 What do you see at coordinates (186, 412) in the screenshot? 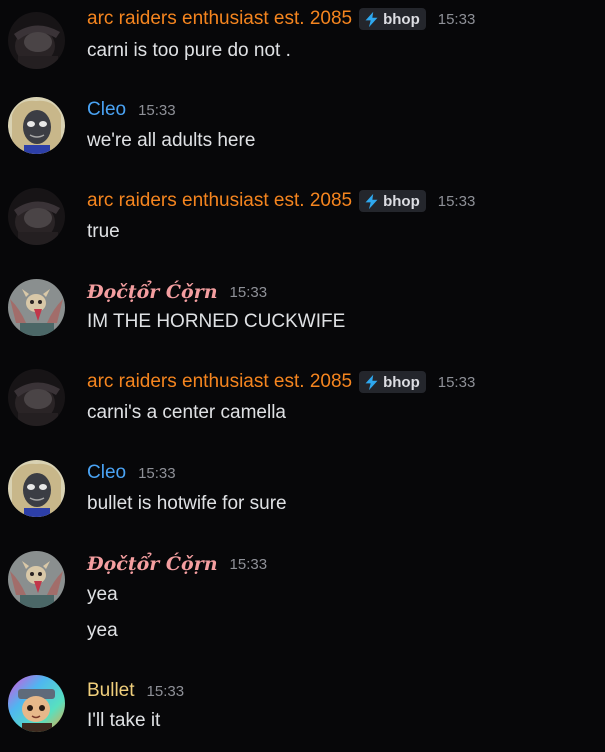
I see `message-text: carni's a center camella` at bounding box center [186, 412].